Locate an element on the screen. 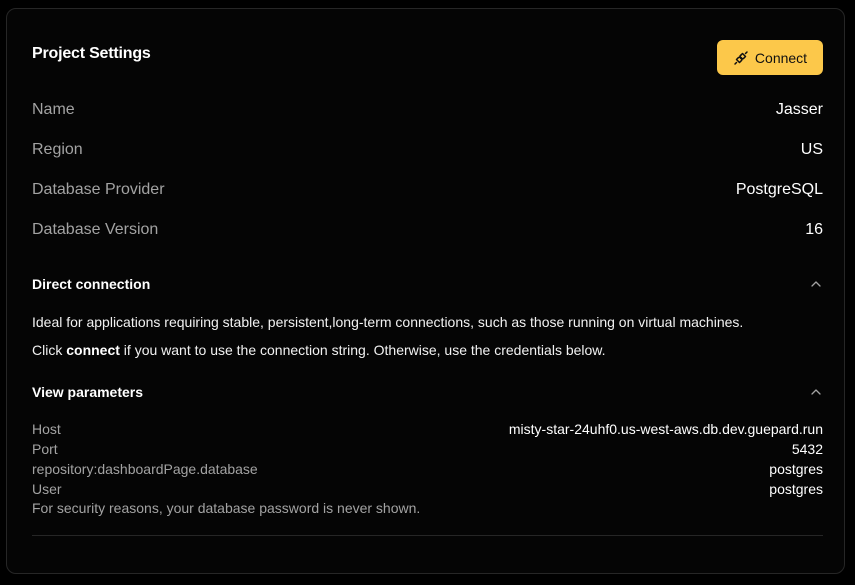  plug-icon is located at coordinates (741, 58).